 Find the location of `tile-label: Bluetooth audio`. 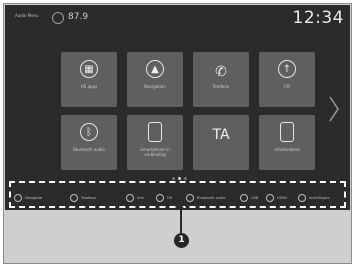

tile-label: Bluetooth audio is located at coordinates (89, 149).